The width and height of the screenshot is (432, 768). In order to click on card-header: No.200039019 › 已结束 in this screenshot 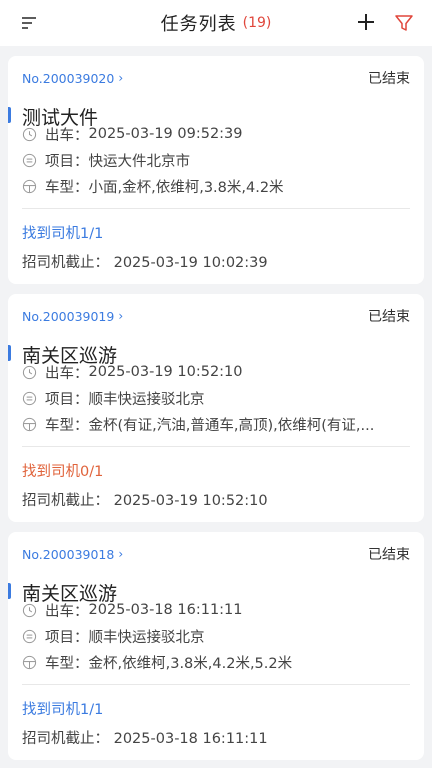, I will do `click(216, 316)`.